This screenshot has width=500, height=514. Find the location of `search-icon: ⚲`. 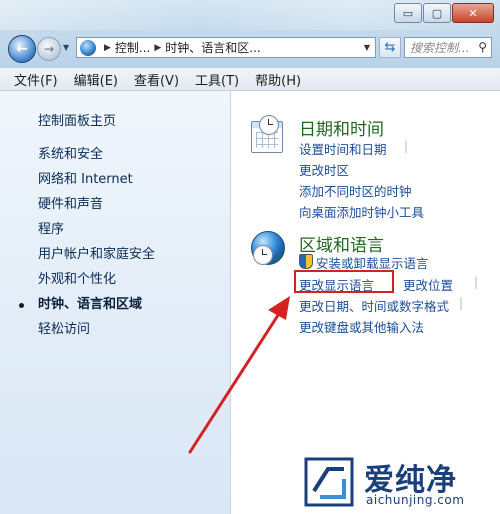

search-icon: ⚲ is located at coordinates (482, 47).